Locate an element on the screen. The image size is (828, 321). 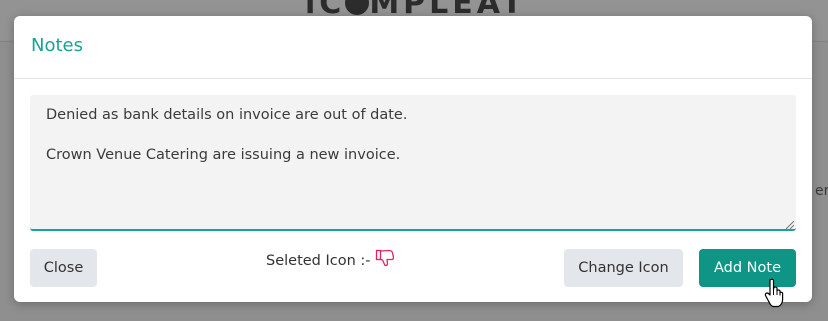
selected-icon-indicator: Seleted Icon :- is located at coordinates (330, 259).